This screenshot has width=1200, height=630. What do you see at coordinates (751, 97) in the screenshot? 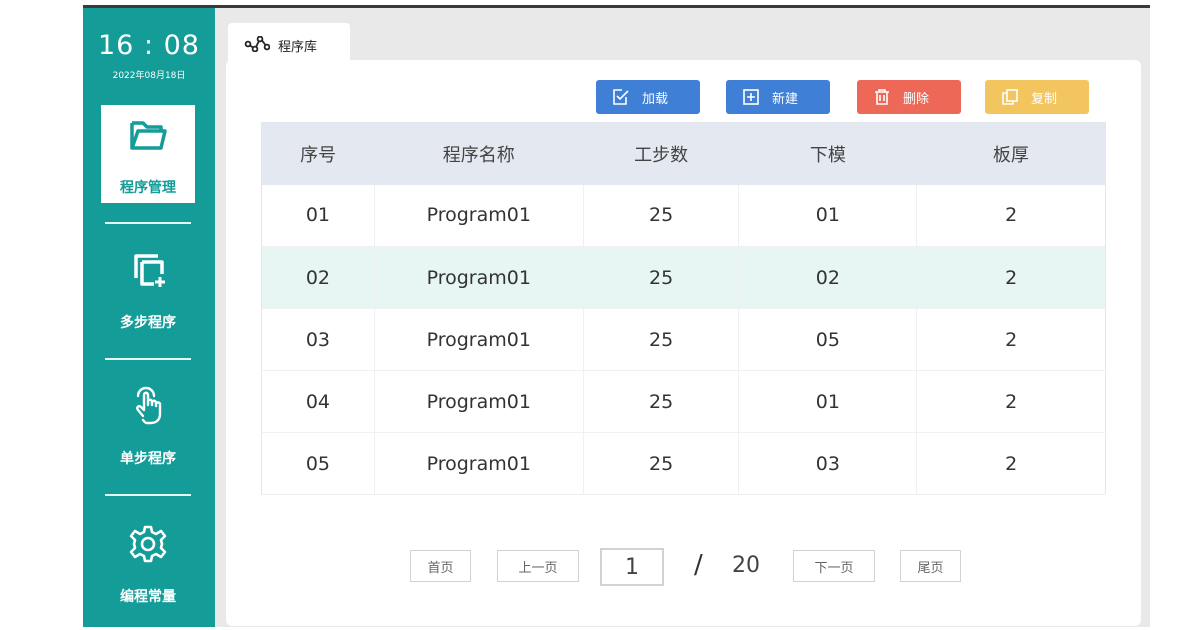
I see `add-document-icon` at bounding box center [751, 97].